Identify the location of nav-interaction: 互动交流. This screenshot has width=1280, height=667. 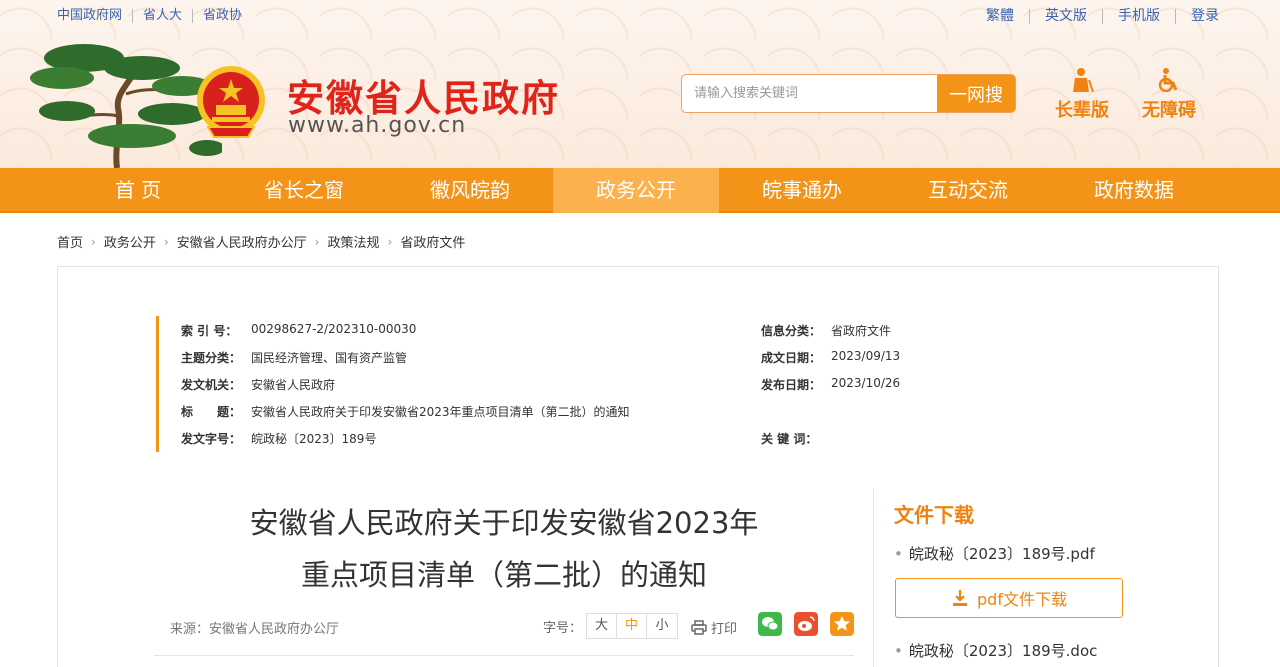
(968, 190).